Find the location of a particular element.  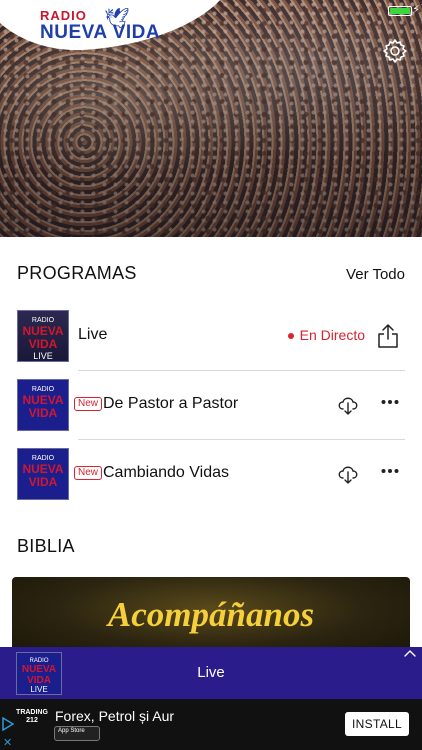

live-status: En Directo is located at coordinates (326, 335).